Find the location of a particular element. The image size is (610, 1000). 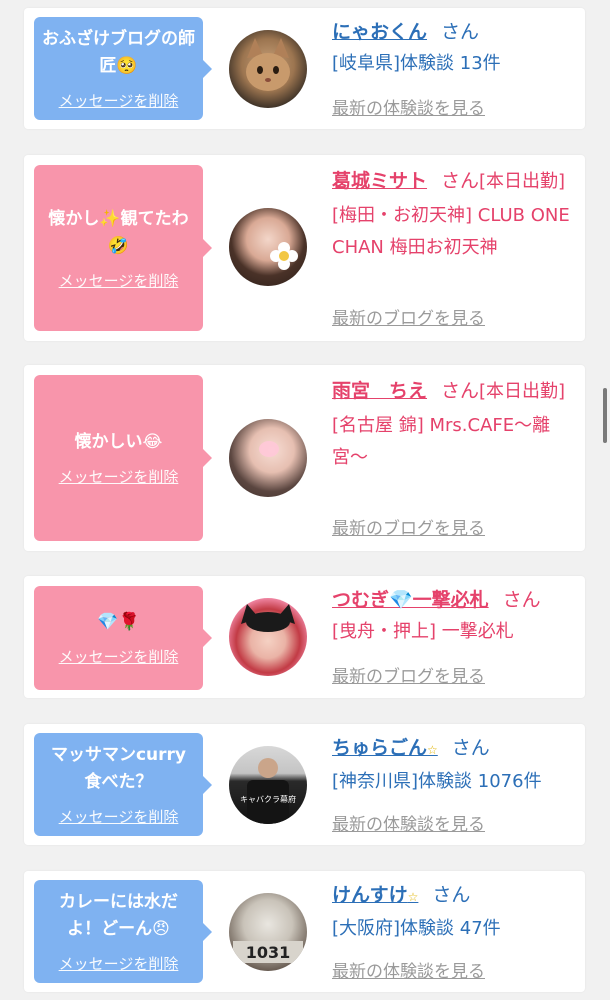

avatar: キャバクラ幕府 is located at coordinates (268, 785).